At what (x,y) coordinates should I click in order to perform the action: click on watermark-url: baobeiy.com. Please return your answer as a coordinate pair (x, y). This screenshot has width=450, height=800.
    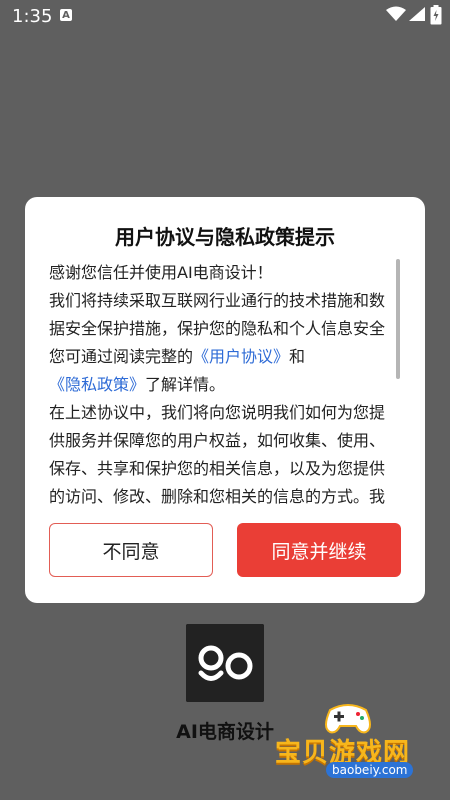
    Looking at the image, I should click on (370, 770).